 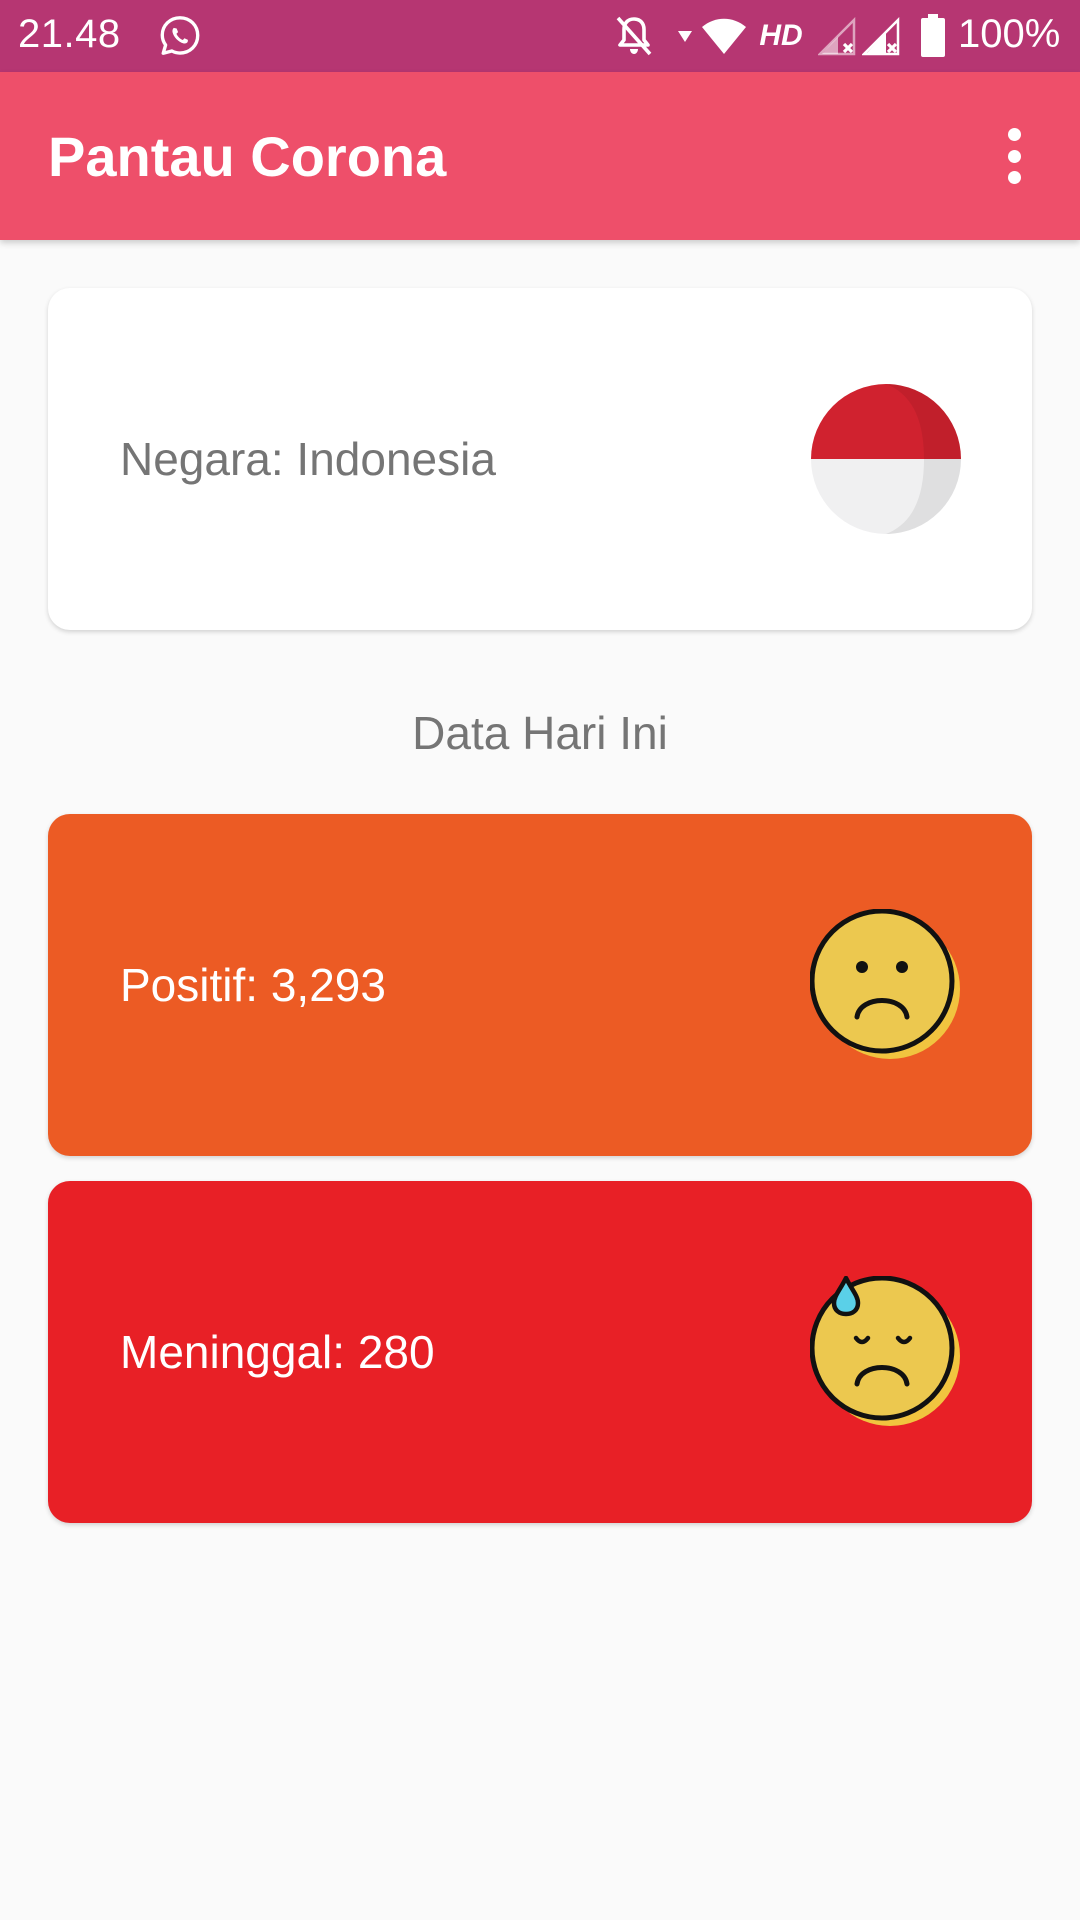 I want to click on death-label: Meninggal: 280, so click(x=277, y=1352).